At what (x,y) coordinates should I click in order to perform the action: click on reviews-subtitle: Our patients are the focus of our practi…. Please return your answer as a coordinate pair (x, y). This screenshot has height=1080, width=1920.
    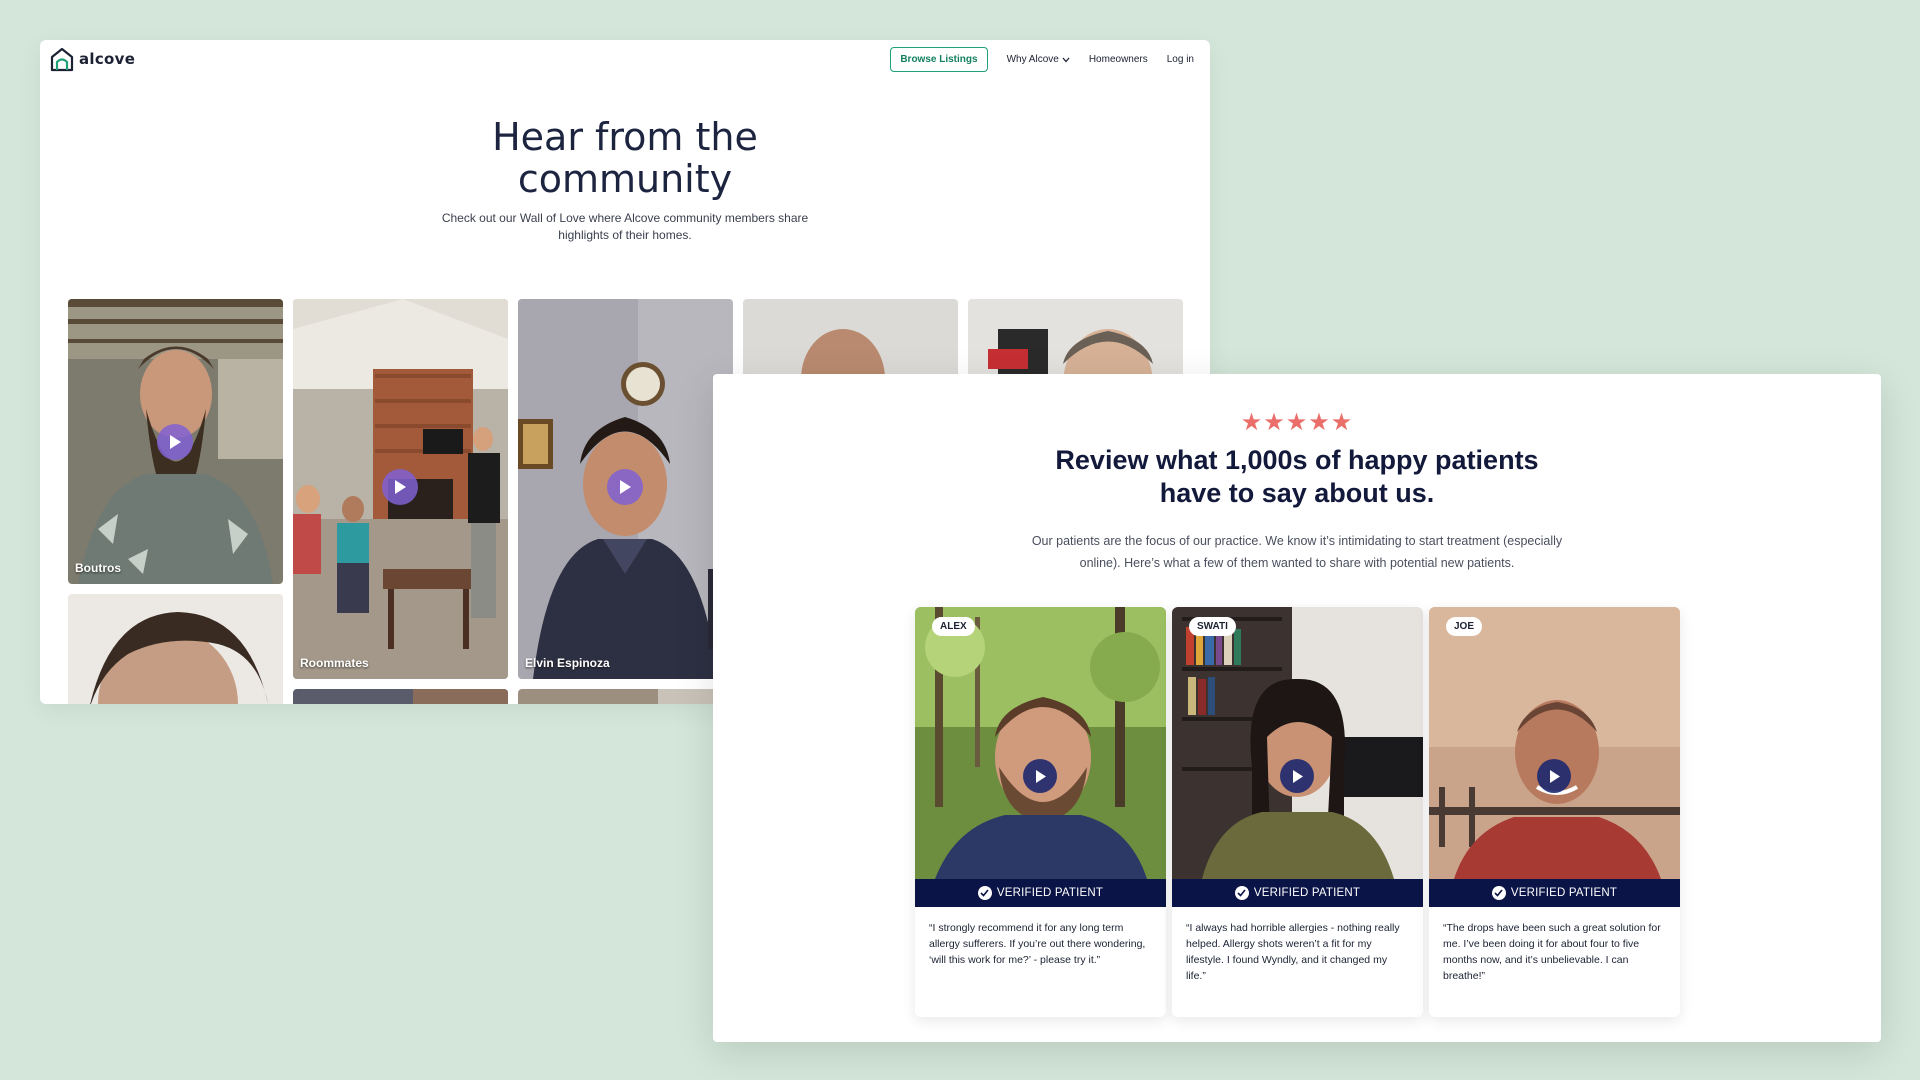
    Looking at the image, I should click on (1297, 552).